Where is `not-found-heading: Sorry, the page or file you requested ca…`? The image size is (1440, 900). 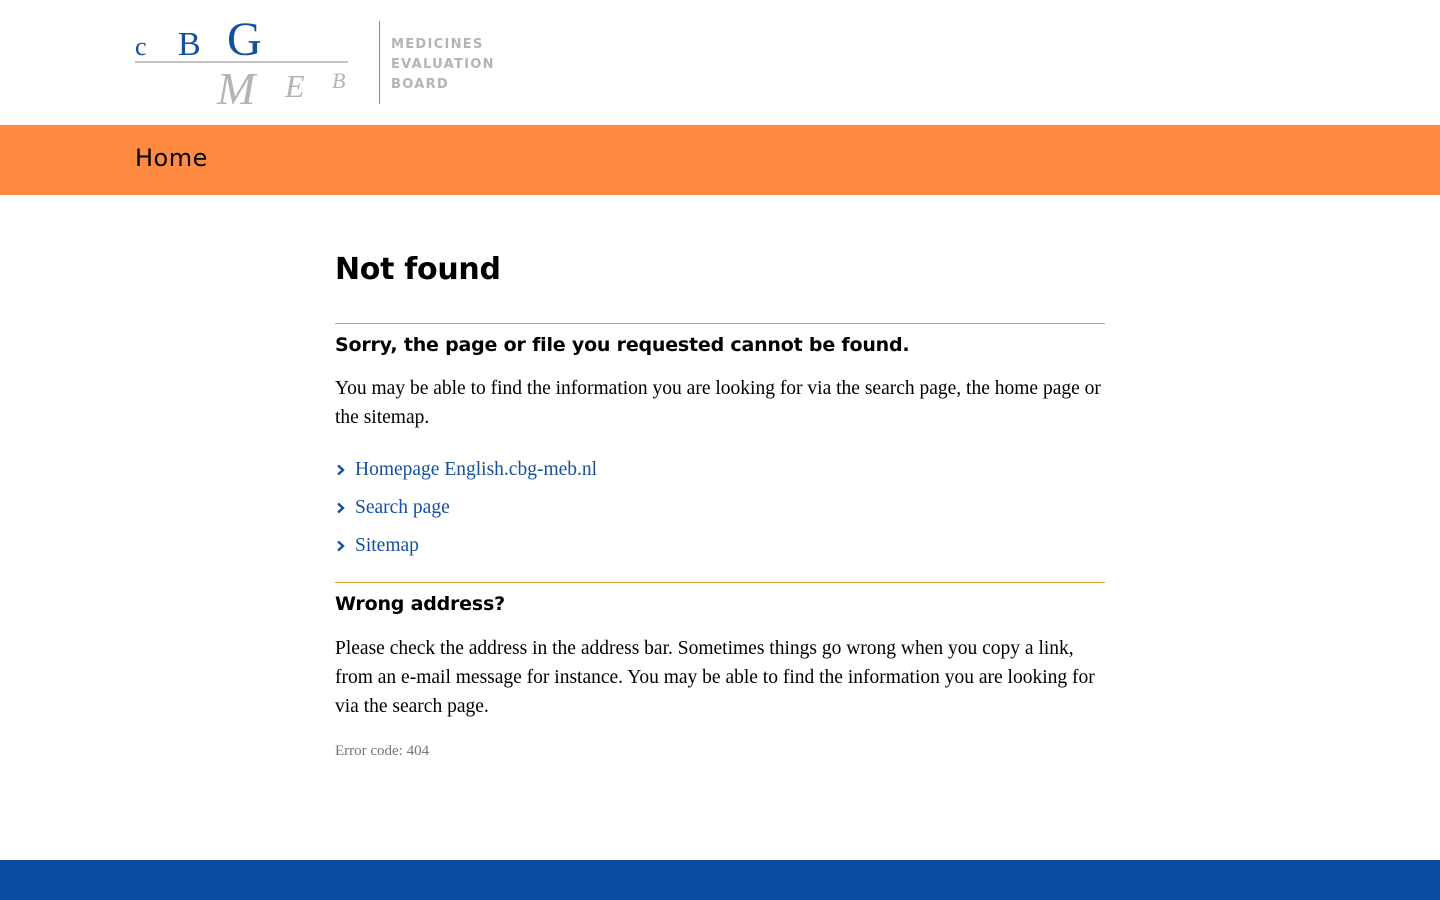 not-found-heading: Sorry, the page or file you requested ca… is located at coordinates (622, 345).